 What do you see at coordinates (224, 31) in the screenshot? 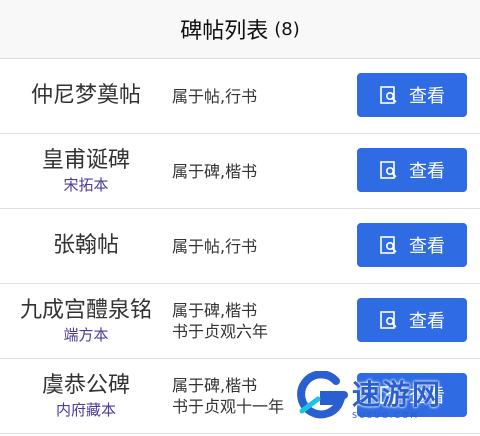
I see `page-title: 碑帖列表` at bounding box center [224, 31].